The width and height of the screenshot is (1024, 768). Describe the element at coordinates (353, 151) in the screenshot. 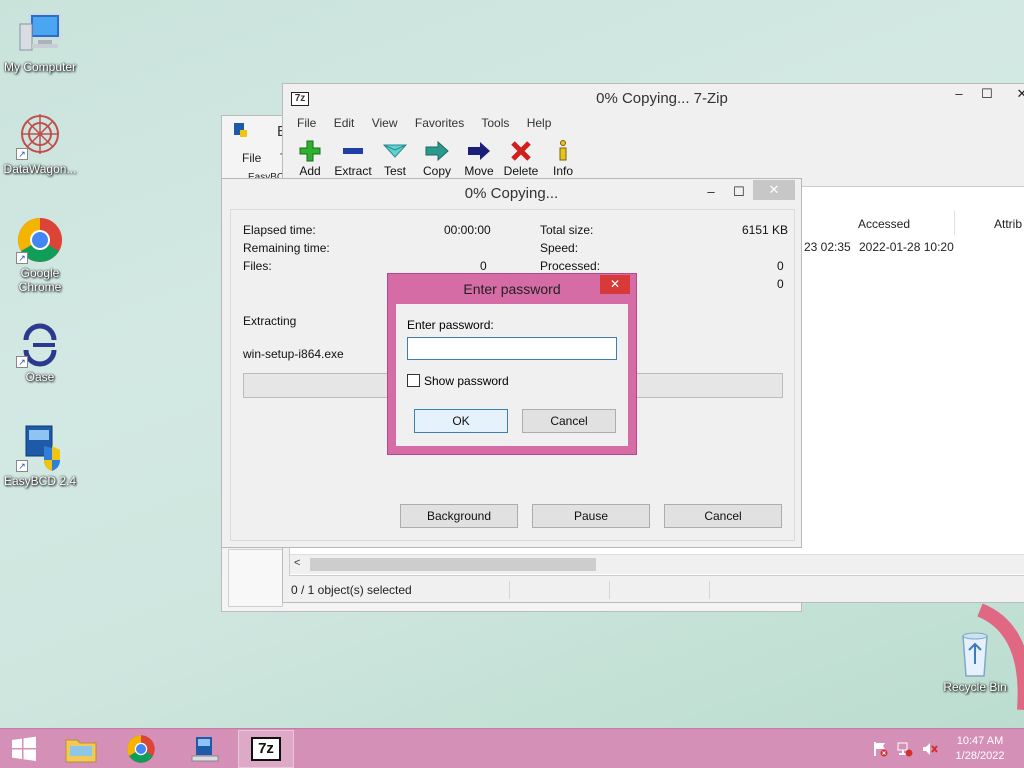

I see `minus-icon` at that location.